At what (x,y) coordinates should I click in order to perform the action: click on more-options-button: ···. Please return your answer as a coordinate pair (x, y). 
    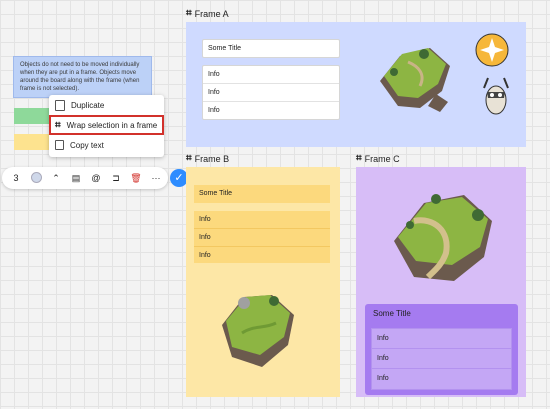
    Looking at the image, I should click on (156, 178).